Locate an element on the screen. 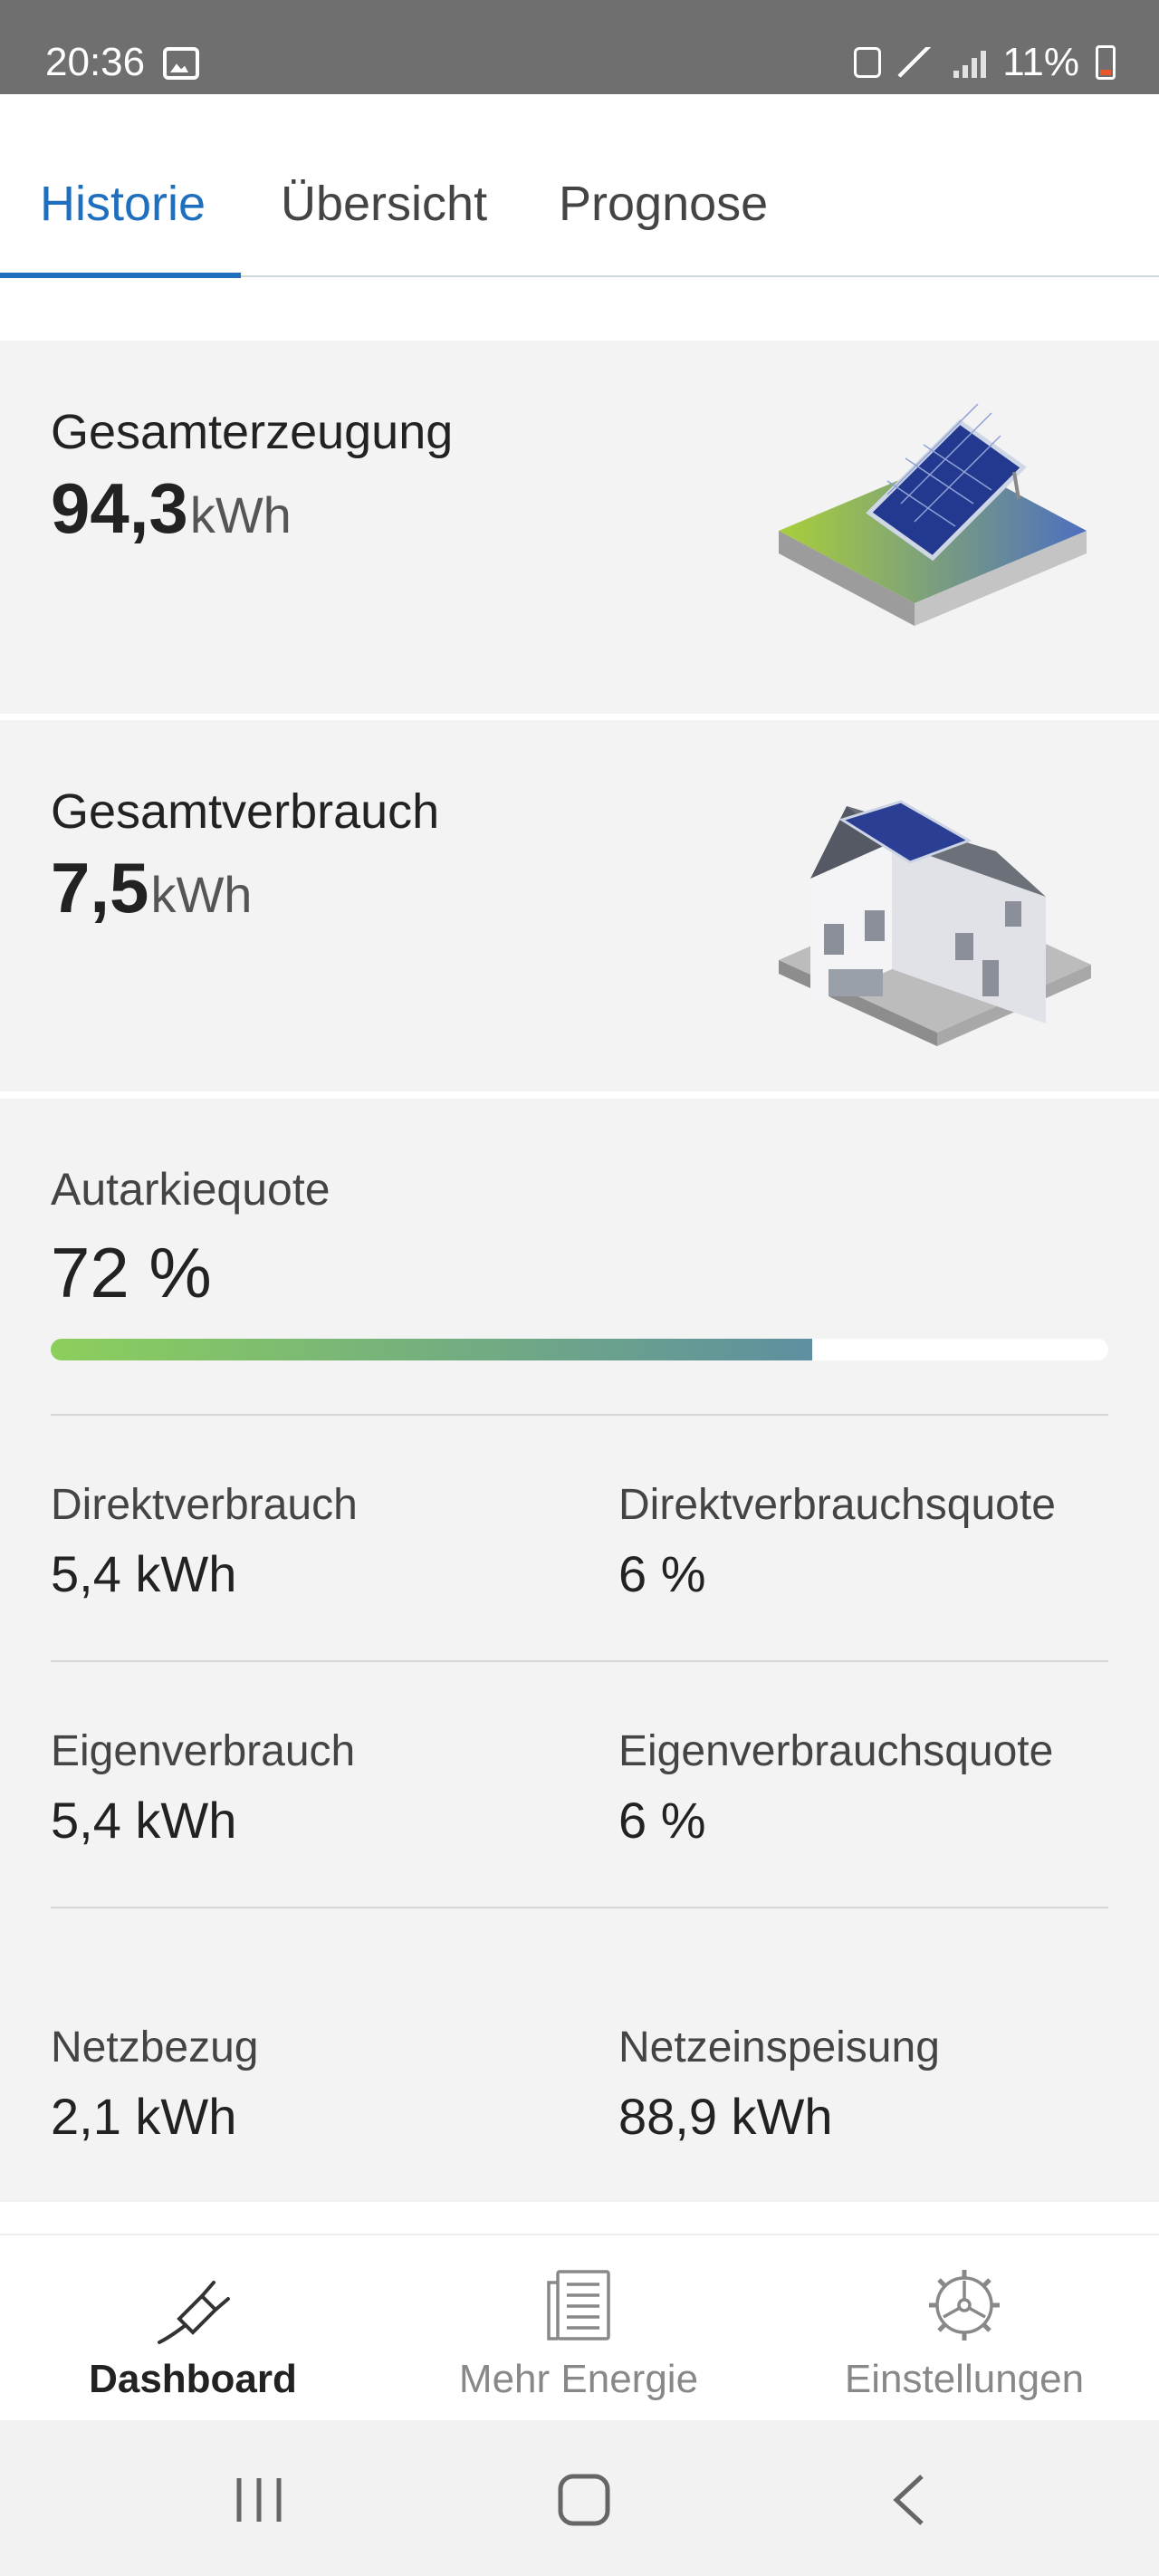 Image resolution: width=1159 pixels, height=2576 pixels. consumption-number: 7,5 is located at coordinates (100, 888).